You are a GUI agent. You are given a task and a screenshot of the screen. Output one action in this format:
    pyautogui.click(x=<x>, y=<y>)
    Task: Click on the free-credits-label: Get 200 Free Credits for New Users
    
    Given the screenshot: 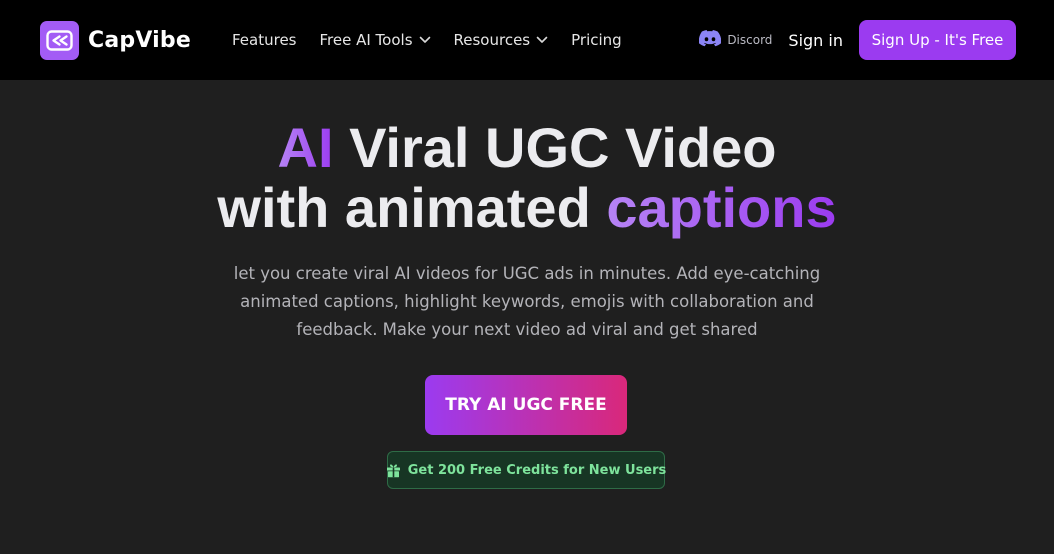 What is the action you would take?
    pyautogui.click(x=537, y=470)
    